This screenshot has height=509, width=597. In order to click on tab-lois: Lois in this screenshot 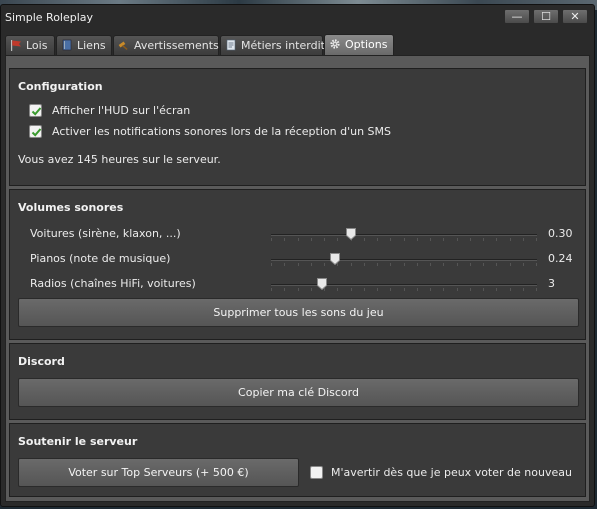, I will do `click(30, 45)`.